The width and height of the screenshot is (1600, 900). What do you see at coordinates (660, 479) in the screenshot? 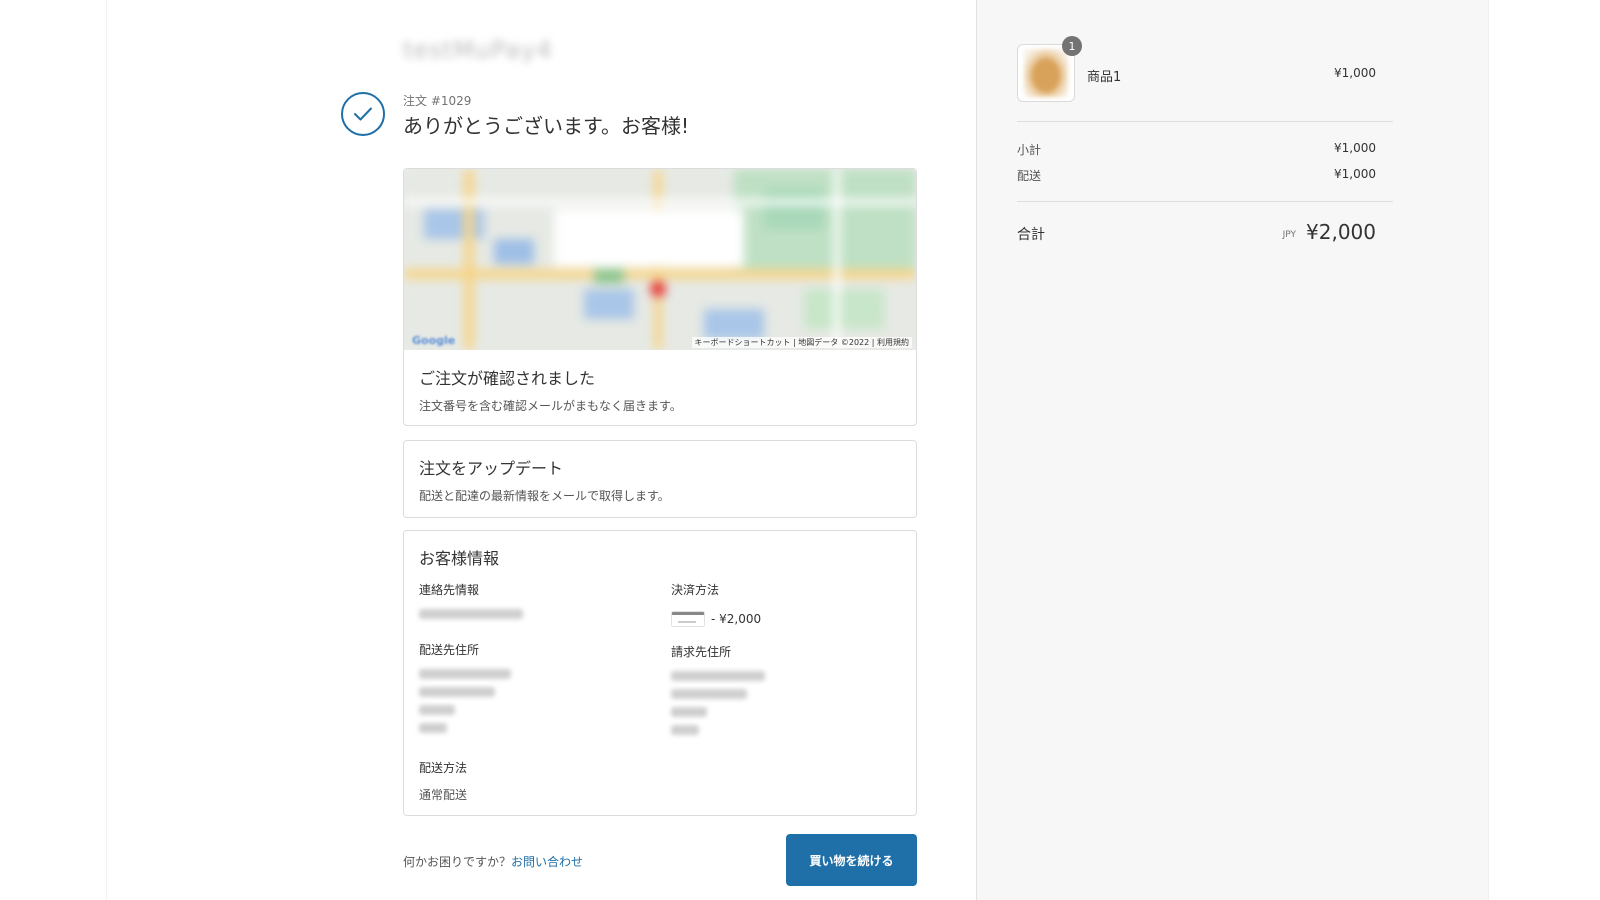
I see `order-update-card: 注文をアップデート 配送と配達の最新情報をメールで取得します。` at bounding box center [660, 479].